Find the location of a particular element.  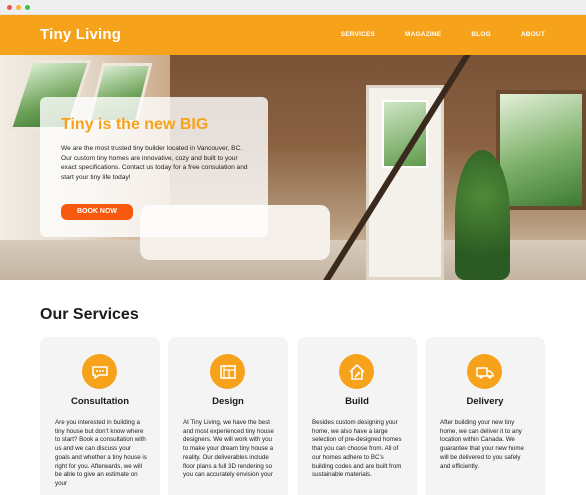

house-hammer-icon is located at coordinates (356, 371).